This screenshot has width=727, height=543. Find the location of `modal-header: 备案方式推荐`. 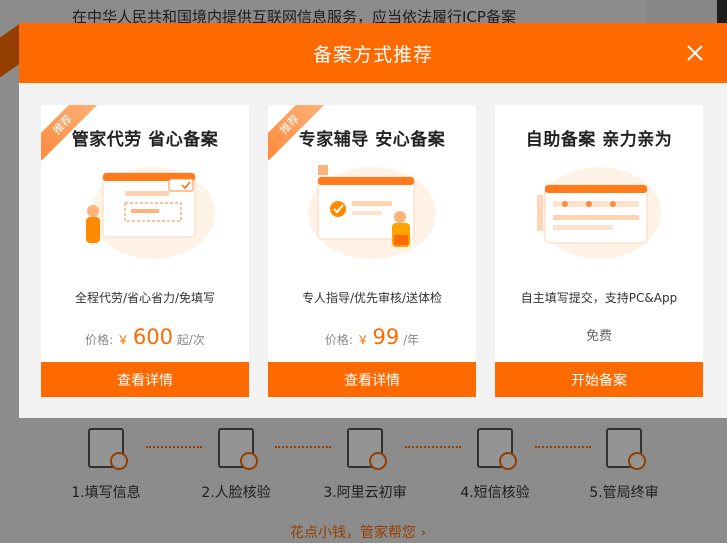

modal-header: 备案方式推荐 is located at coordinates (373, 53).